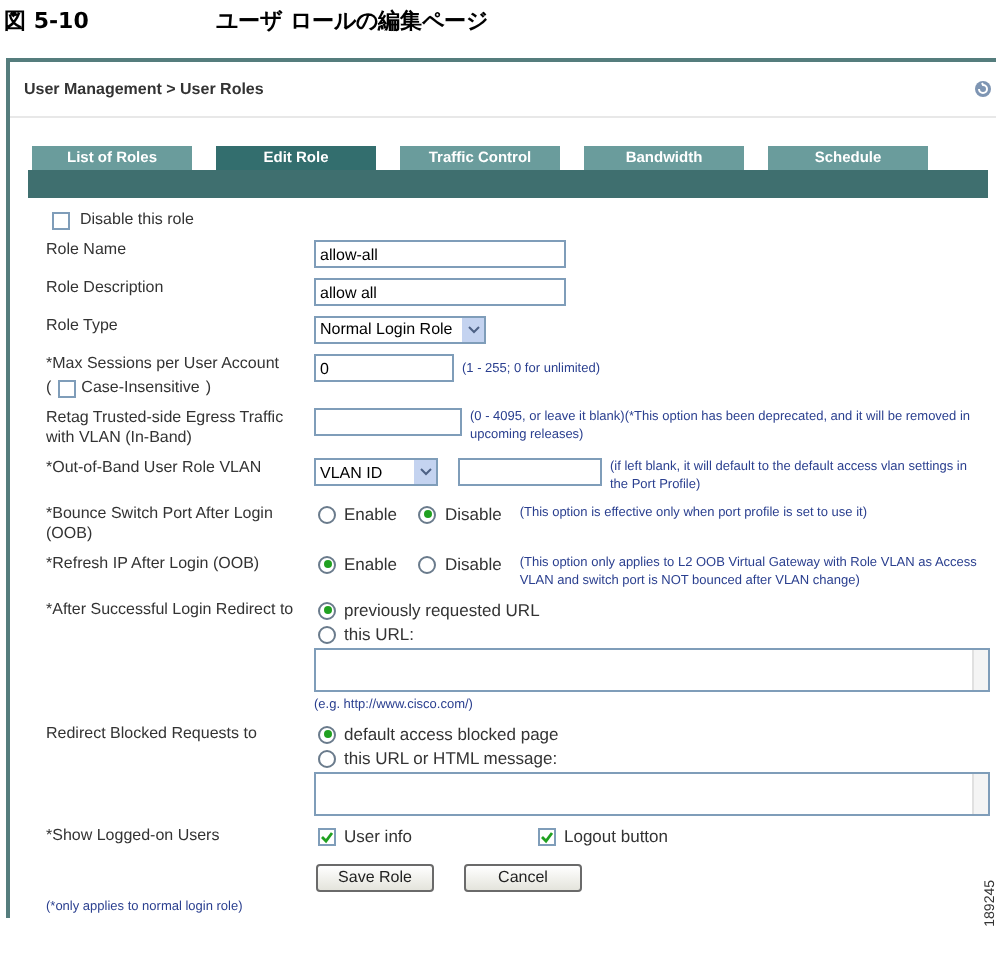 This screenshot has width=1008, height=978. I want to click on radio-label: default access blocked page, so click(451, 734).